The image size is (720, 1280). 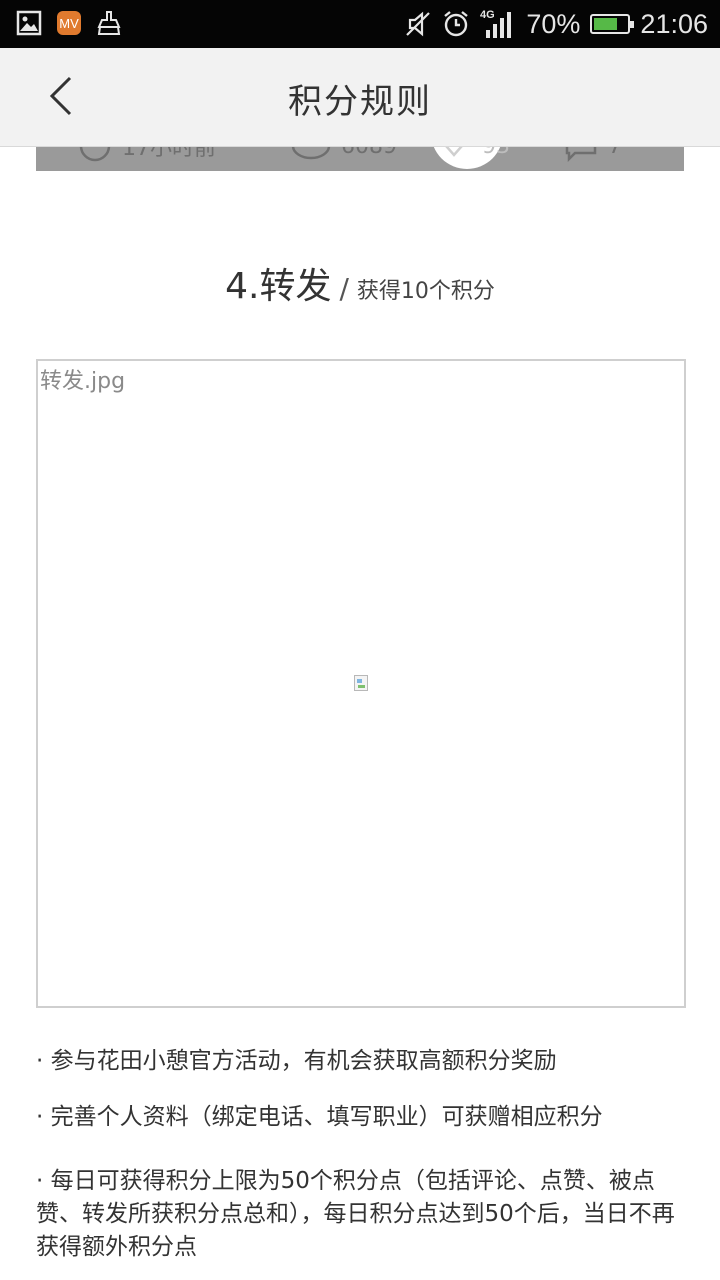 I want to click on section-heading: 4.转发 / 获得10个积分, so click(x=360, y=283).